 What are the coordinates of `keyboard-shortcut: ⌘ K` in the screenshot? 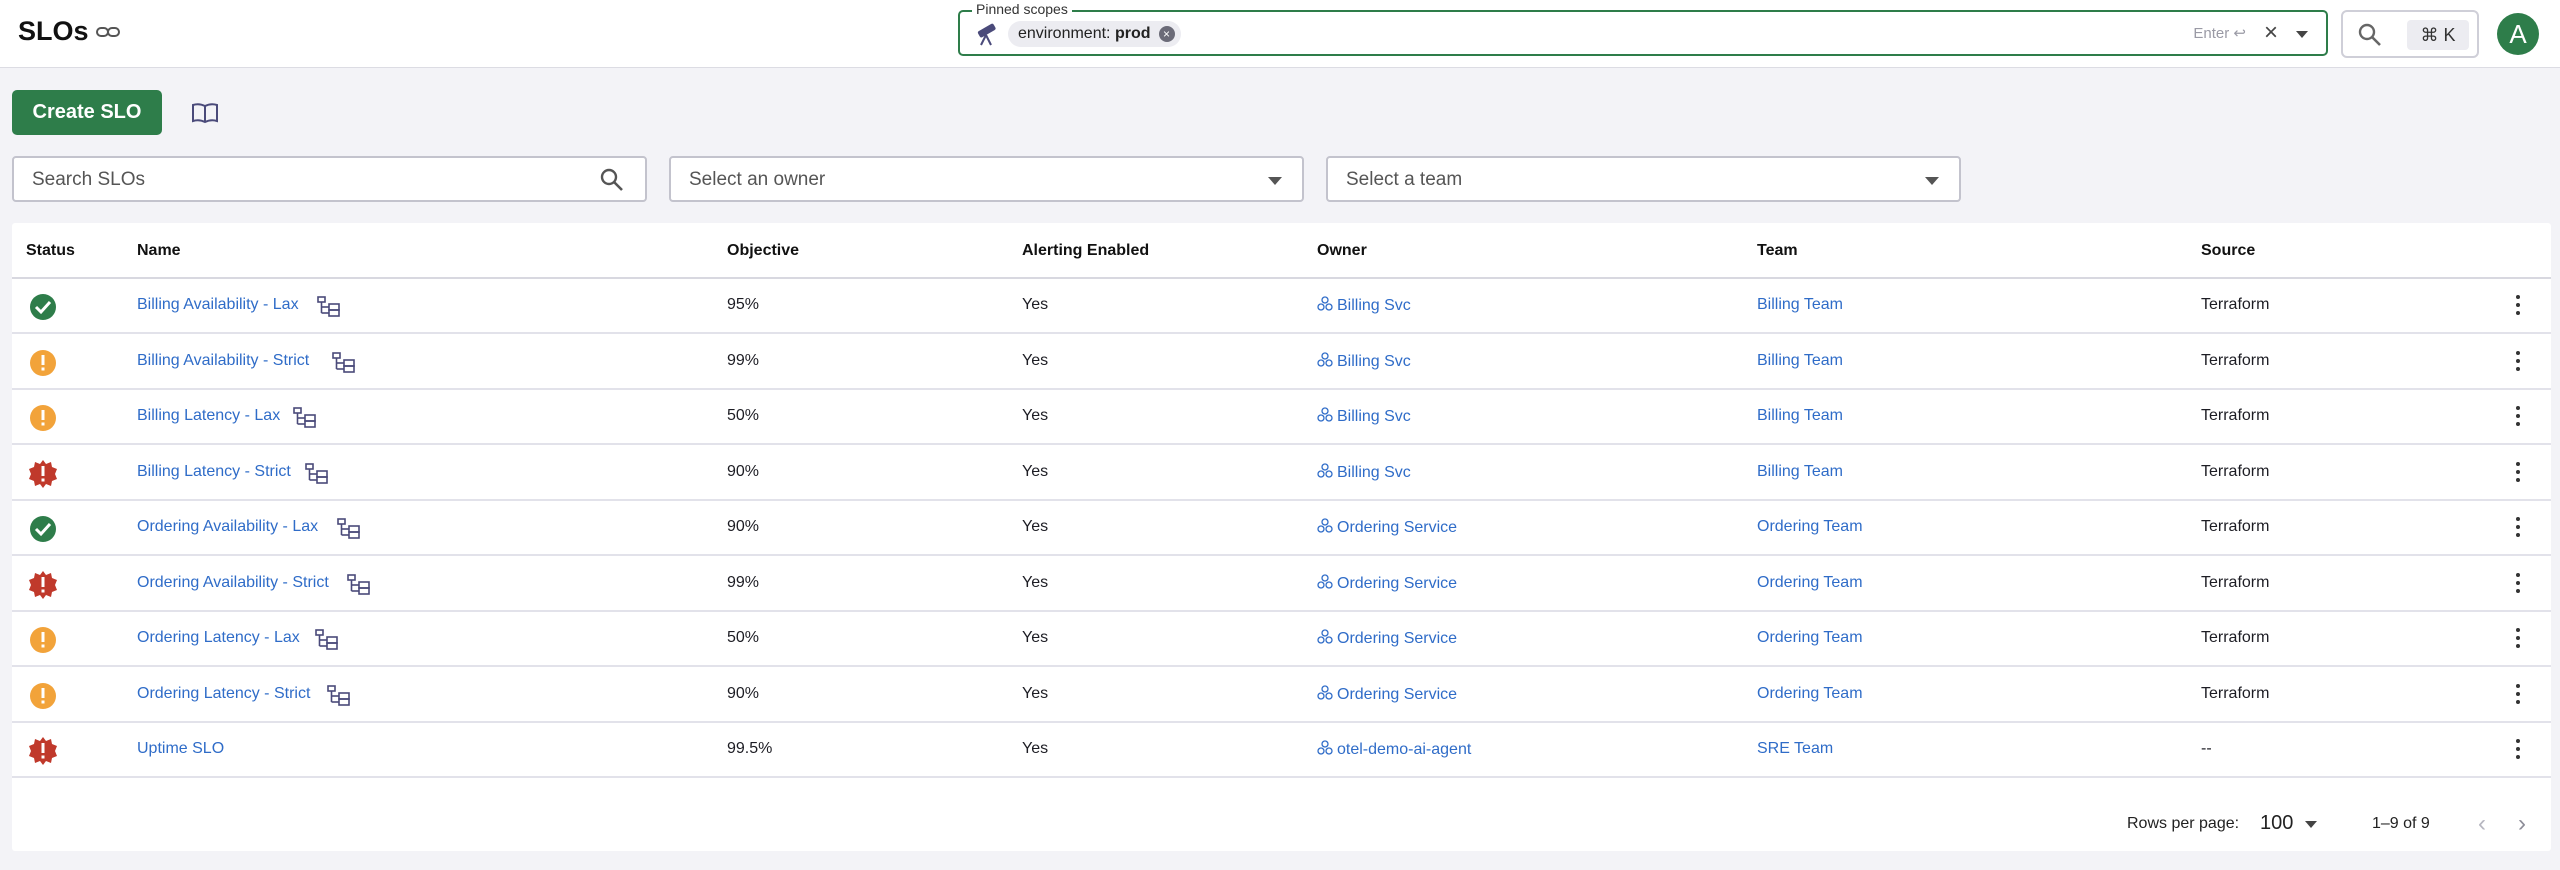 It's located at (2438, 35).